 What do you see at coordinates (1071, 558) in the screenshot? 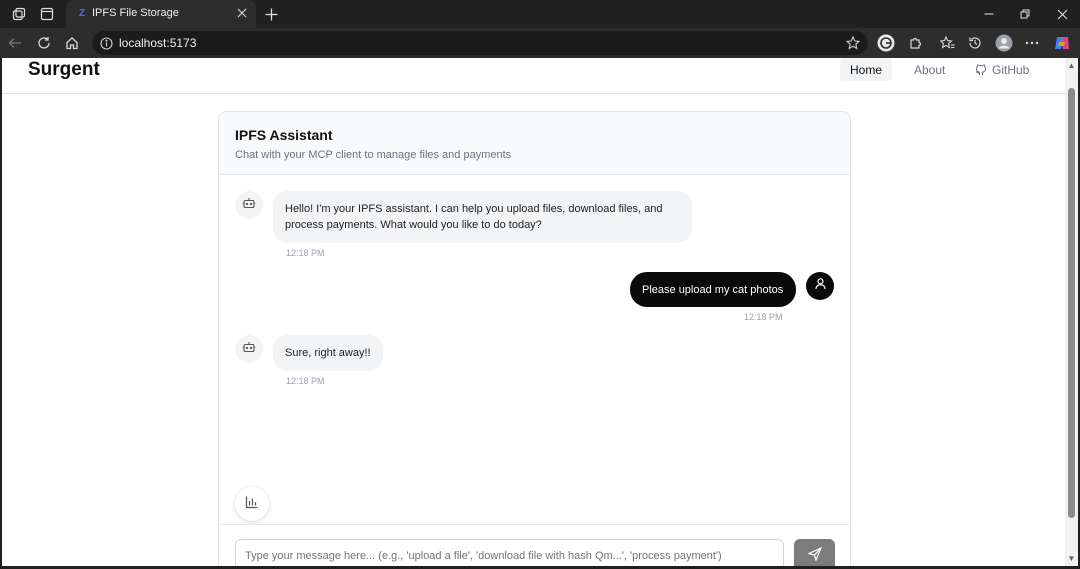
I see `scroll-down-icon: ▼` at bounding box center [1071, 558].